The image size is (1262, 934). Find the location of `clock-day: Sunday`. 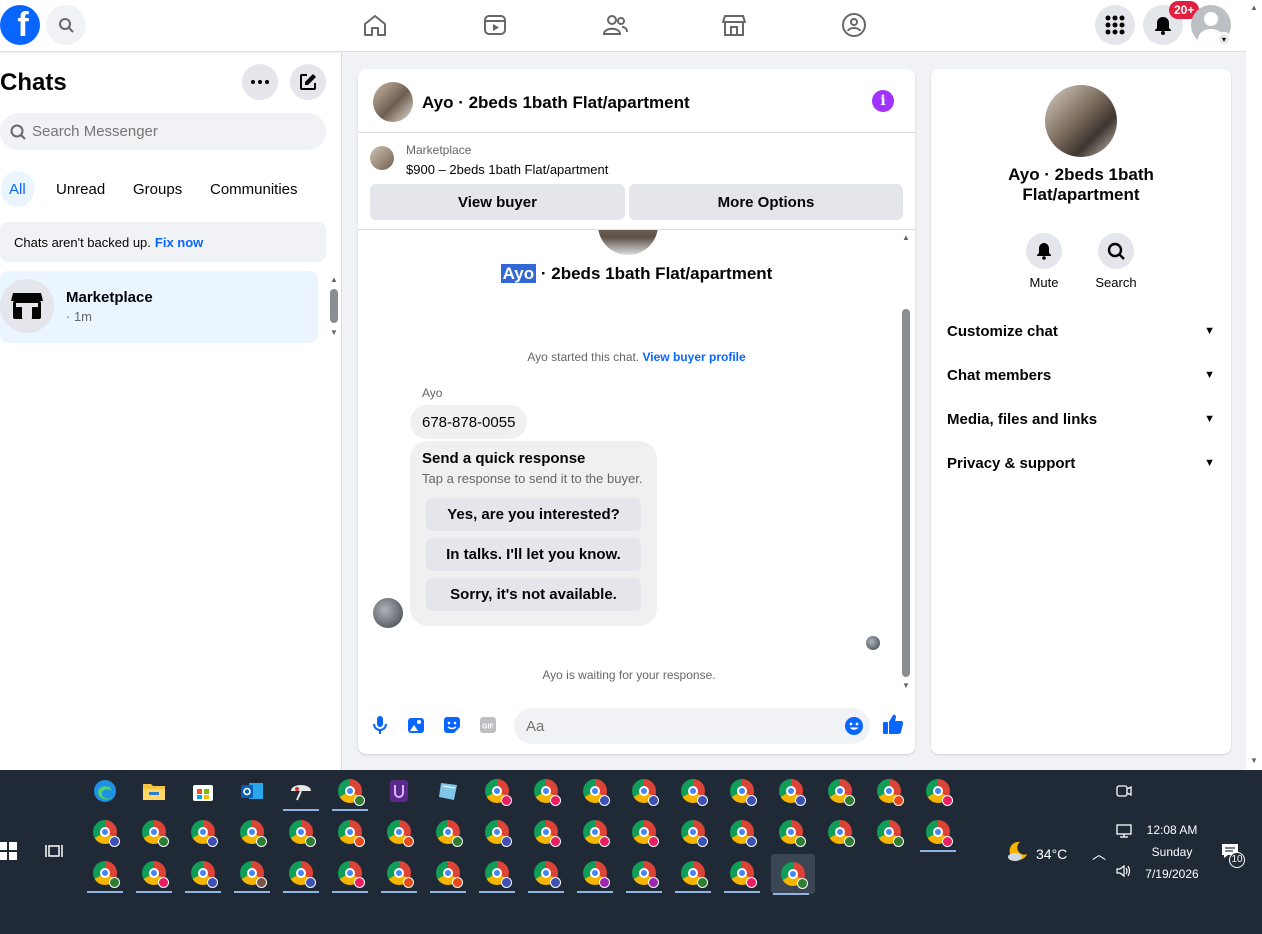

clock-day: Sunday is located at coordinates (1172, 852).